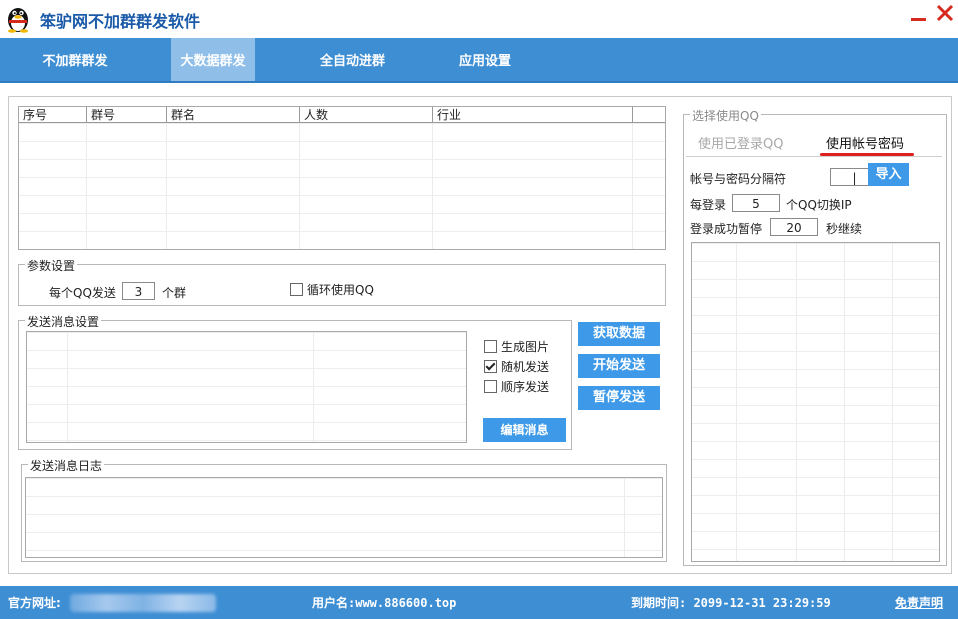 Image resolution: width=958 pixels, height=619 pixels. What do you see at coordinates (814, 156) in the screenshot?
I see `tab-divider` at bounding box center [814, 156].